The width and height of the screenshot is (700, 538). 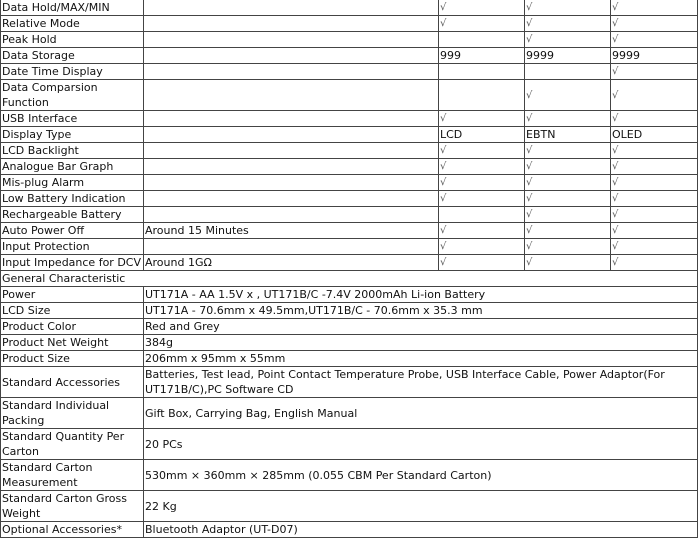 What do you see at coordinates (72, 39) in the screenshot?
I see `feature-label: Peak Hold` at bounding box center [72, 39].